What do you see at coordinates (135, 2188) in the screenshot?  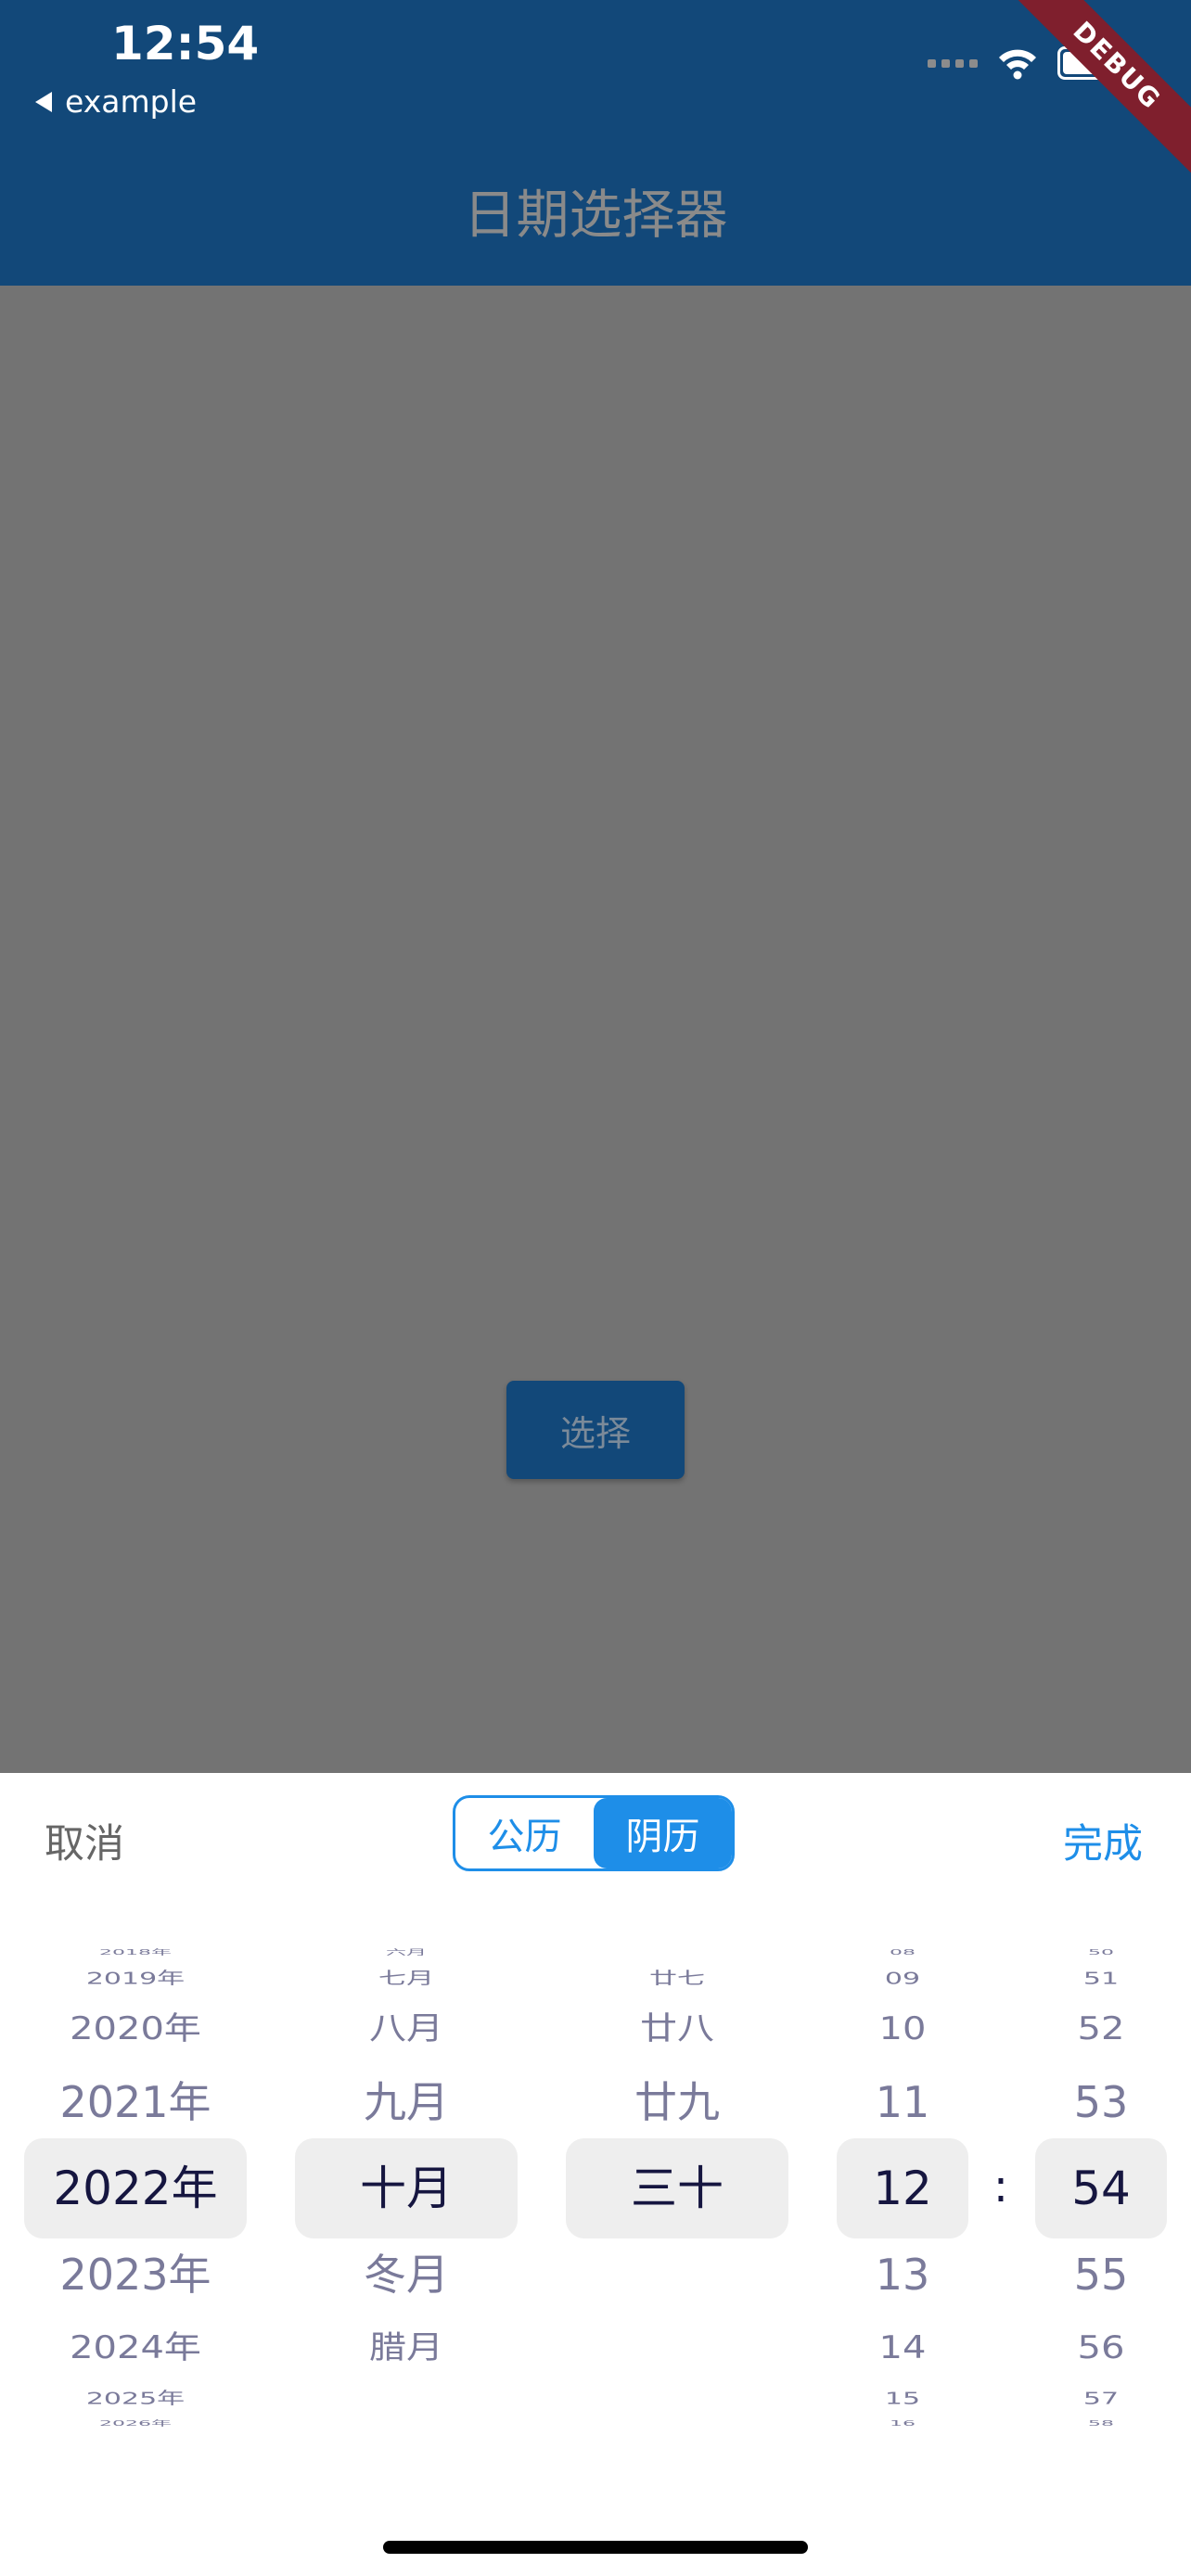 I see `year-option: 2022年` at bounding box center [135, 2188].